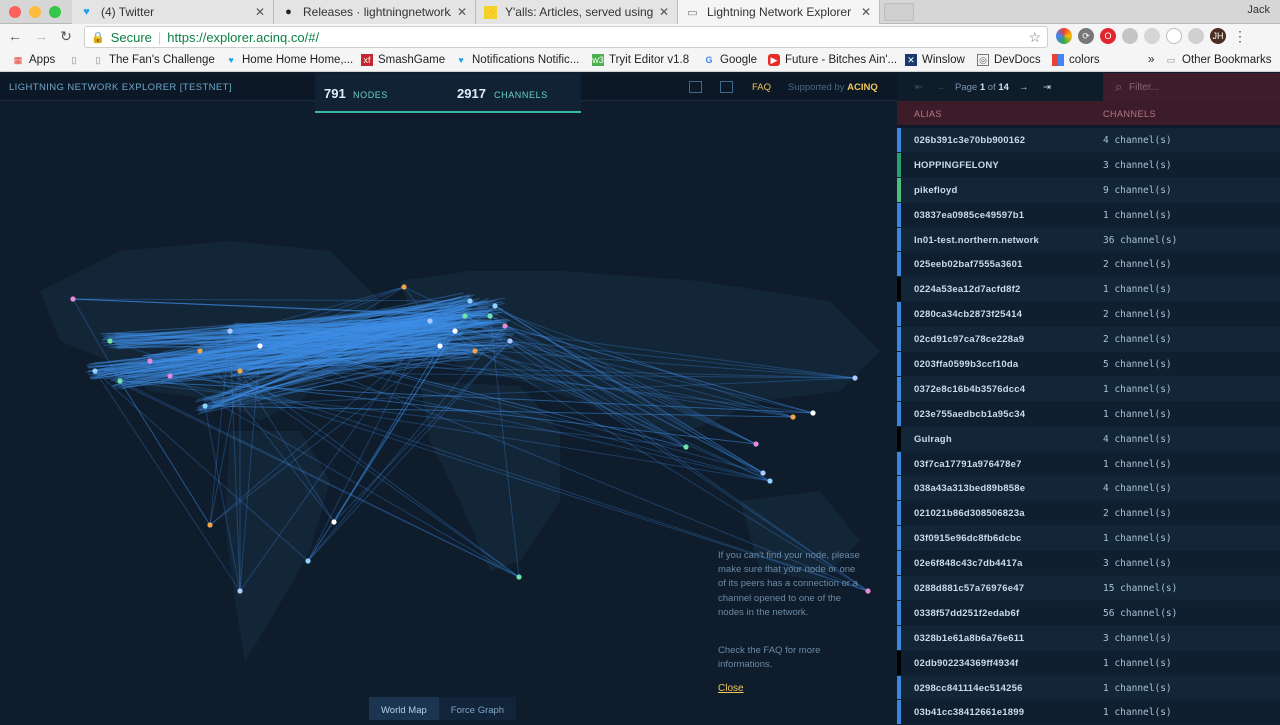 The image size is (1280, 725). I want to click on table-row: 03f7ca17791a976478e7 1 channel(s), so click(1088, 464).